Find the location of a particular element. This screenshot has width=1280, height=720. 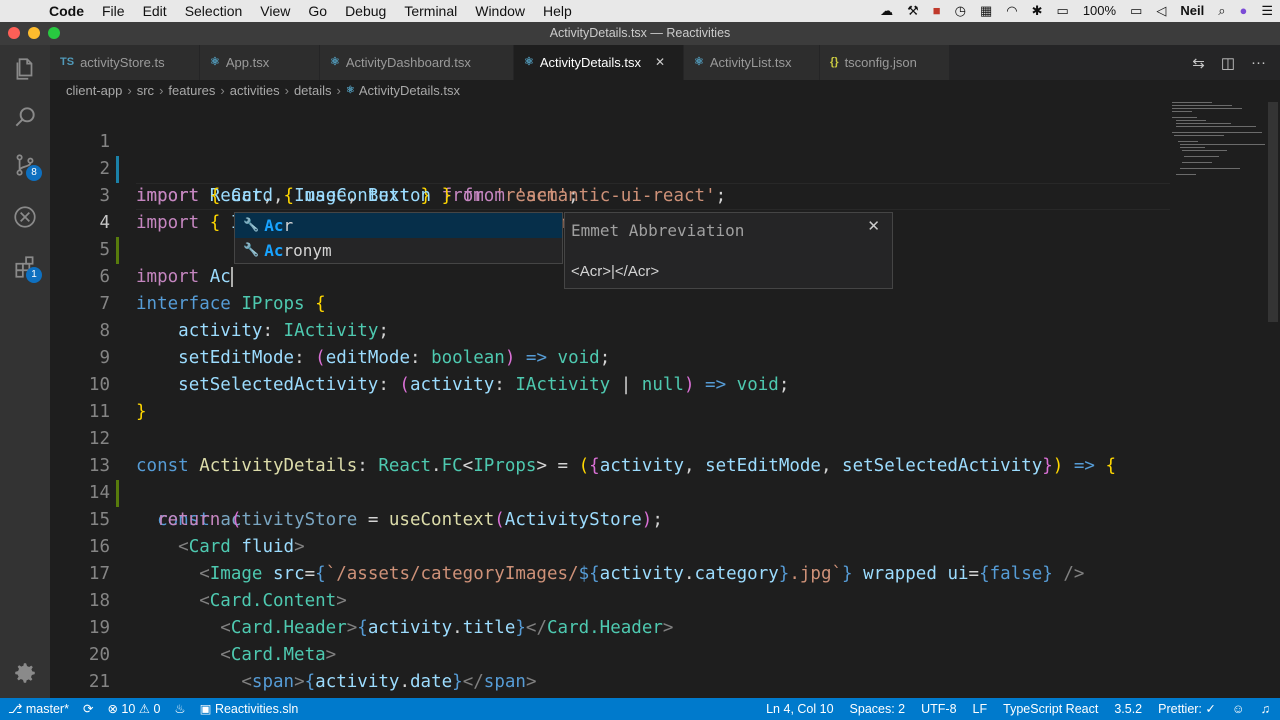

prettier-status: Prettier: ✓ is located at coordinates (1187, 709).